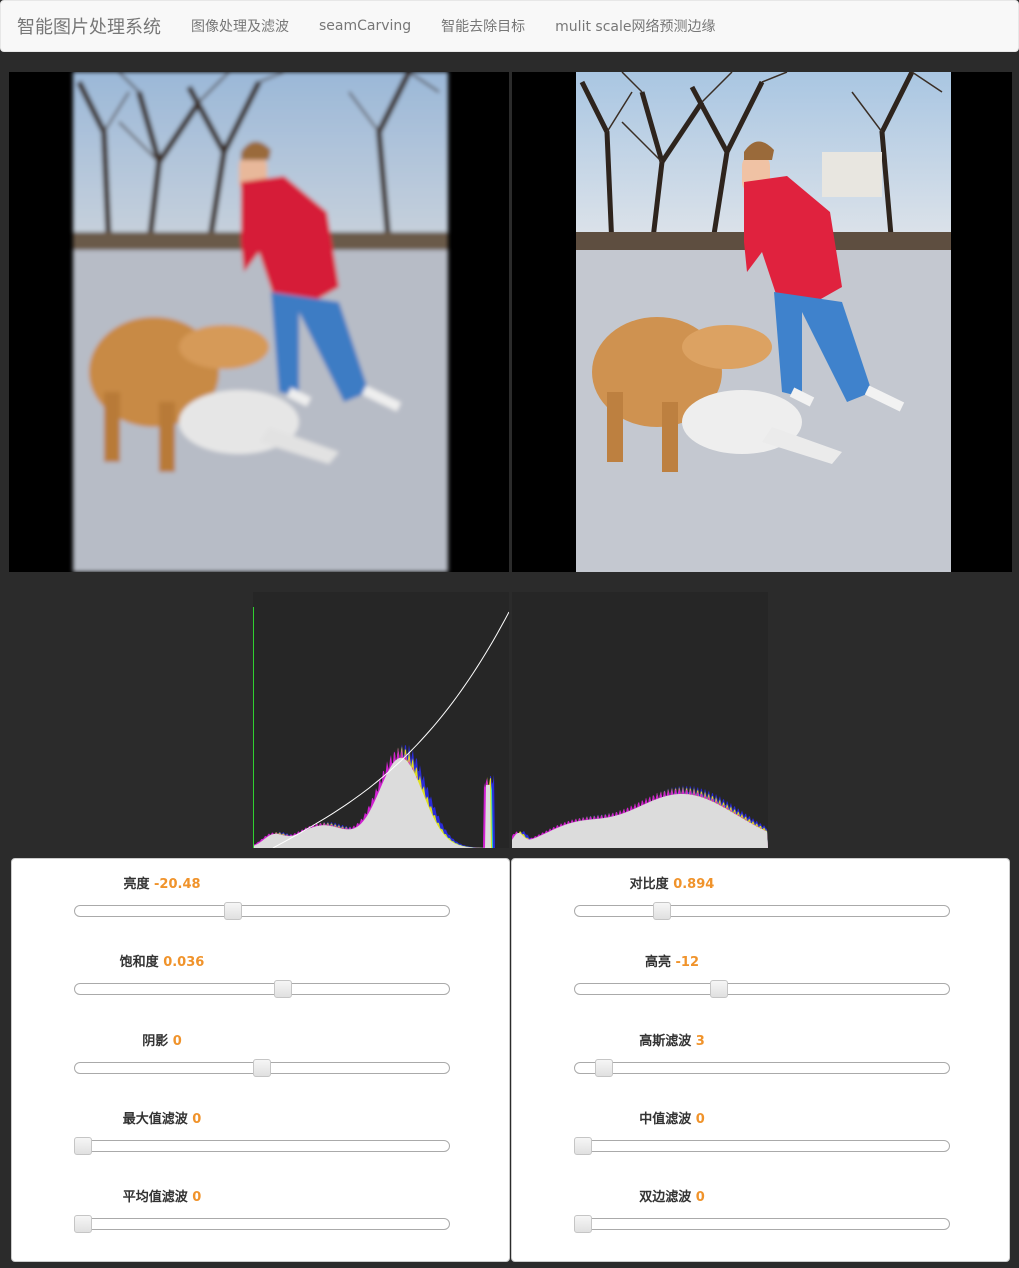 This screenshot has width=1019, height=1268. Describe the element at coordinates (665, 1119) in the screenshot. I see `median-filter-label: 中值滤波` at that location.